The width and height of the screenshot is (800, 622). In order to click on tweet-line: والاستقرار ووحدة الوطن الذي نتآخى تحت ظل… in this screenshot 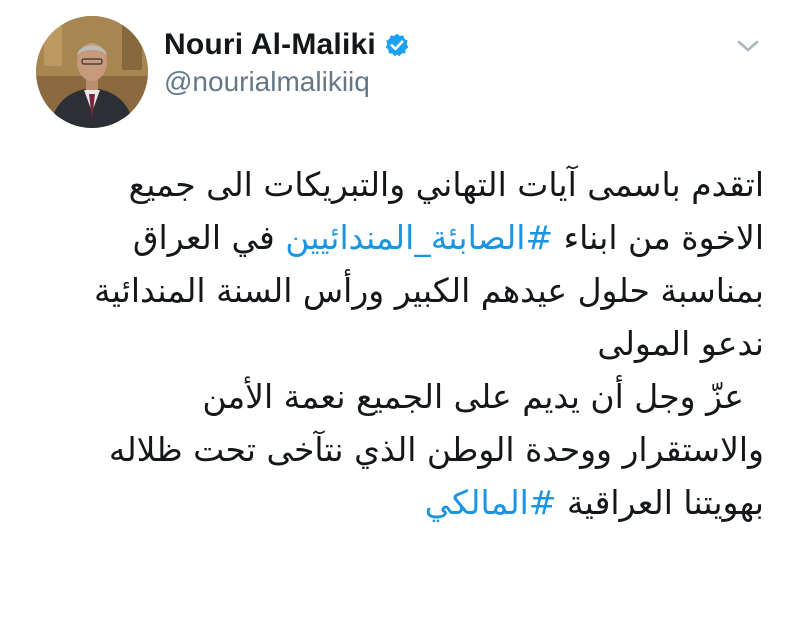, I will do `click(436, 449)`.